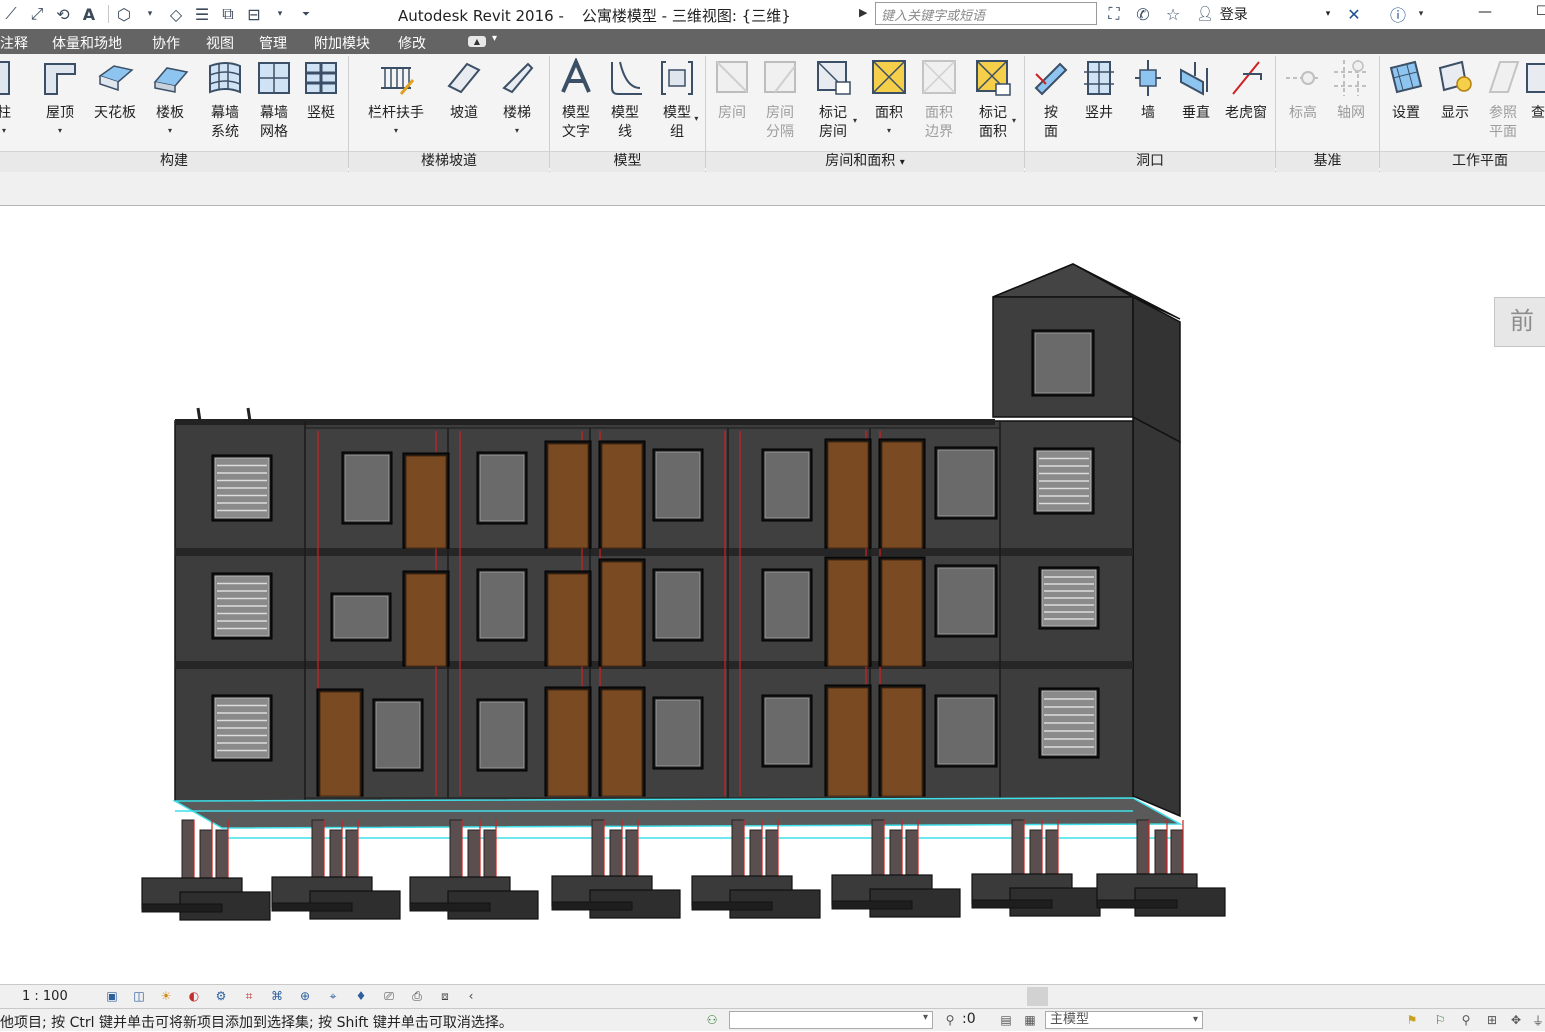 The height and width of the screenshot is (1032, 1545). Describe the element at coordinates (1492, 1020) in the screenshot. I see `select-by-face-icon: ⊞` at that location.